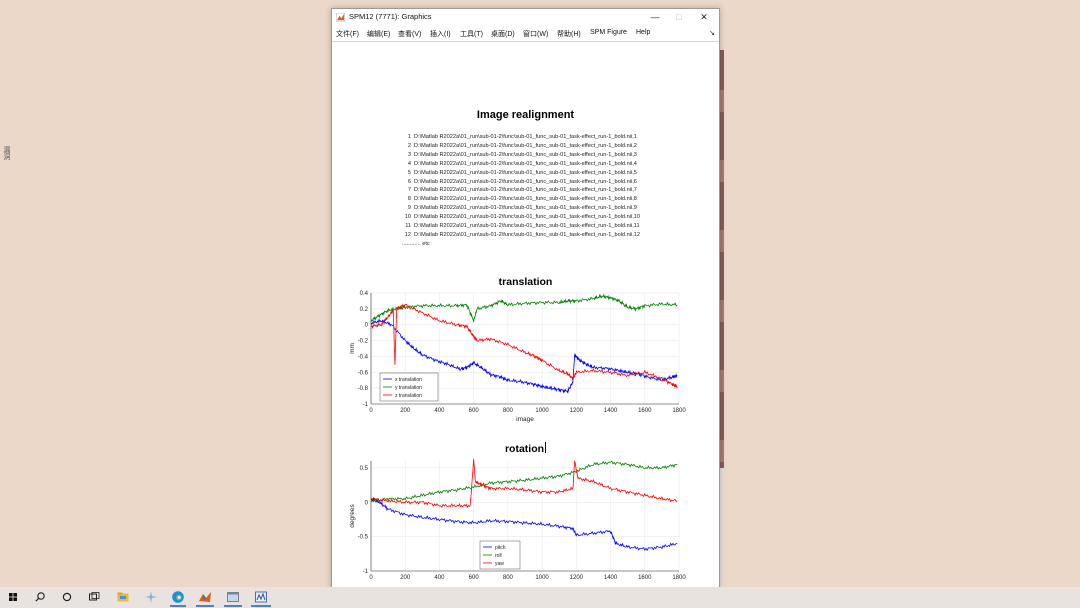 The image size is (1080, 608). Describe the element at coordinates (261, 606) in the screenshot. I see `spm-app-active-indicator` at that location.